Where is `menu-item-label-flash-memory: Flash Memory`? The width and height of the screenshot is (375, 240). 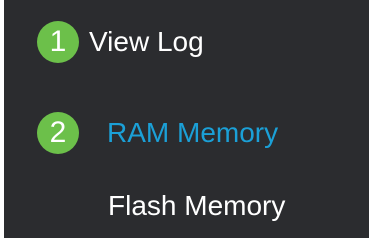
menu-item-label-flash-memory: Flash Memory is located at coordinates (197, 205).